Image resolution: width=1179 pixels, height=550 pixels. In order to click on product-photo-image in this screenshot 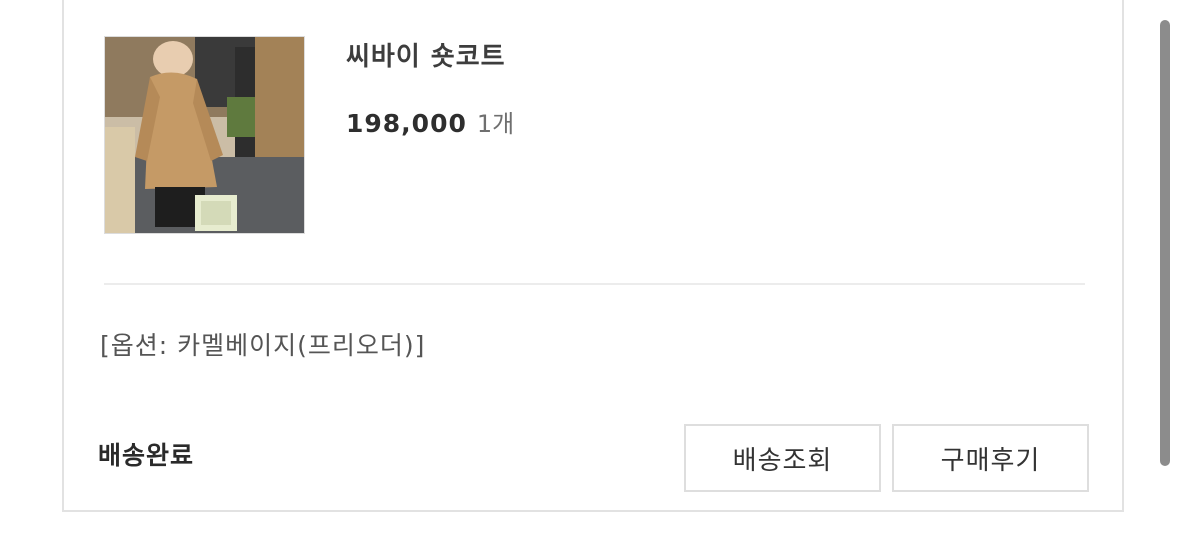, I will do `click(204, 135)`.